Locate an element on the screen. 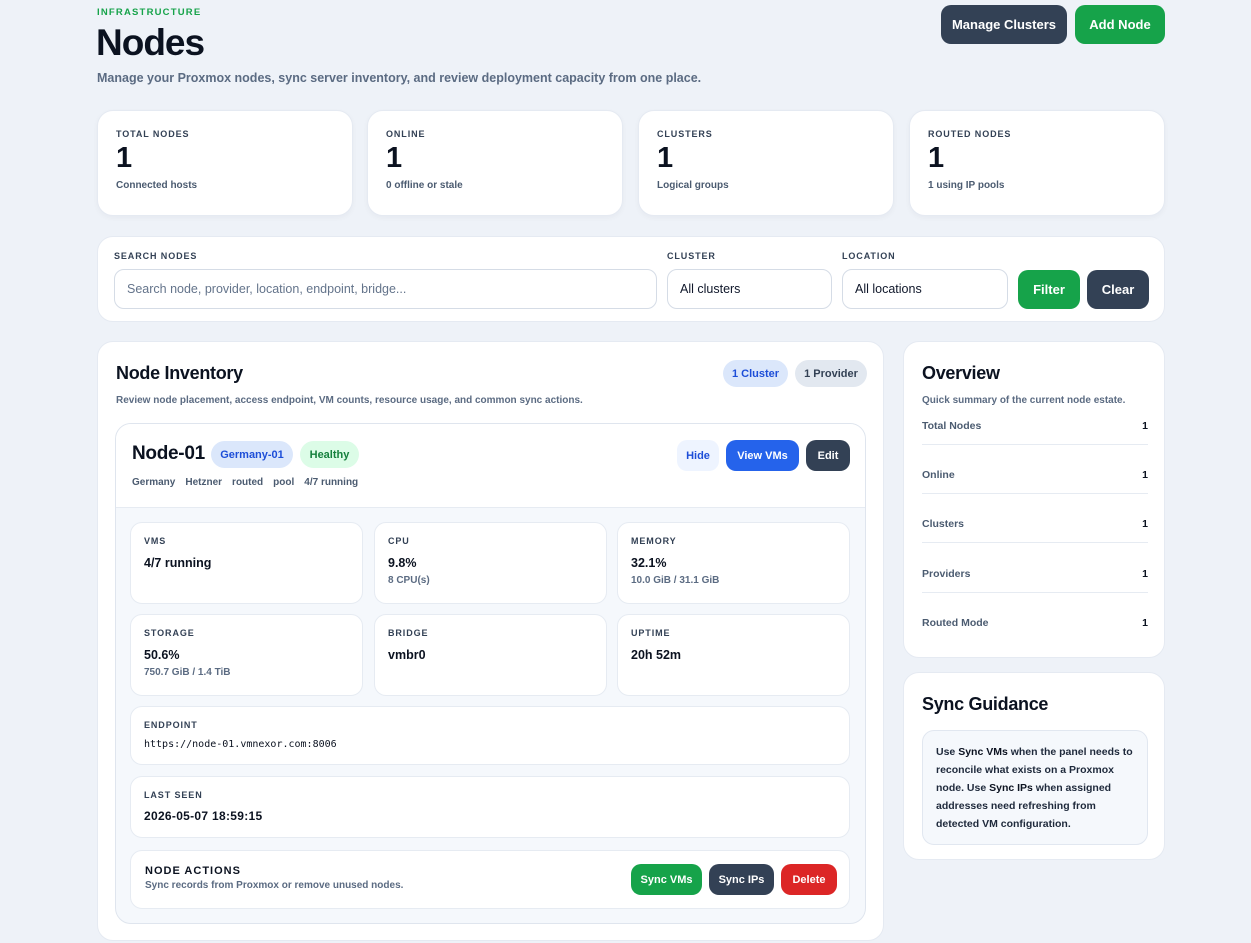  node-name: Node-01 is located at coordinates (168, 453).